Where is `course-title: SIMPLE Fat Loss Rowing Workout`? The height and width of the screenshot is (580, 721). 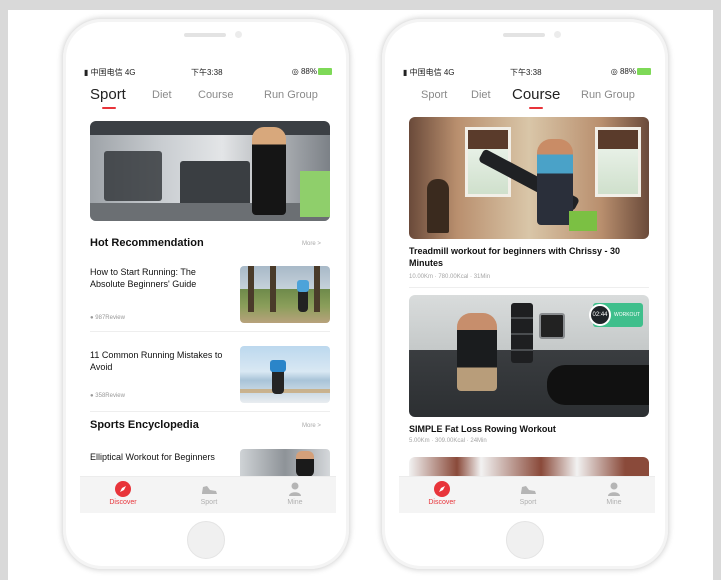 course-title: SIMPLE Fat Loss Rowing Workout is located at coordinates (482, 429).